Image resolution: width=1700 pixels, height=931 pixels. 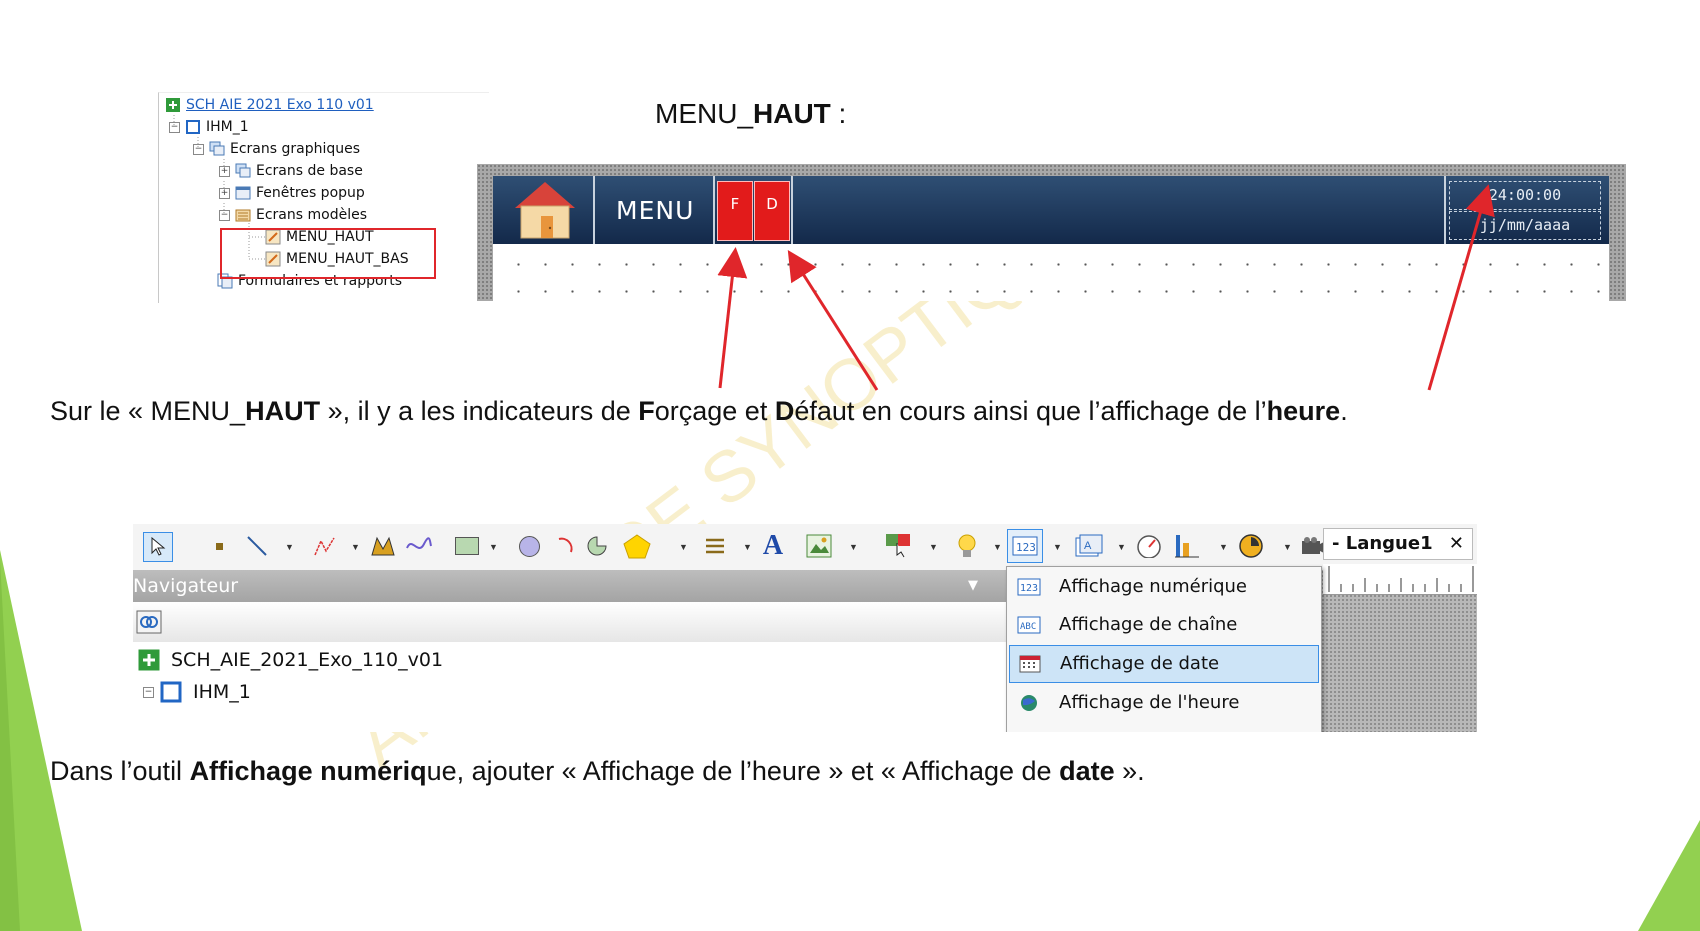 I want to click on bar-graph-tool-icon, so click(x=1187, y=546).